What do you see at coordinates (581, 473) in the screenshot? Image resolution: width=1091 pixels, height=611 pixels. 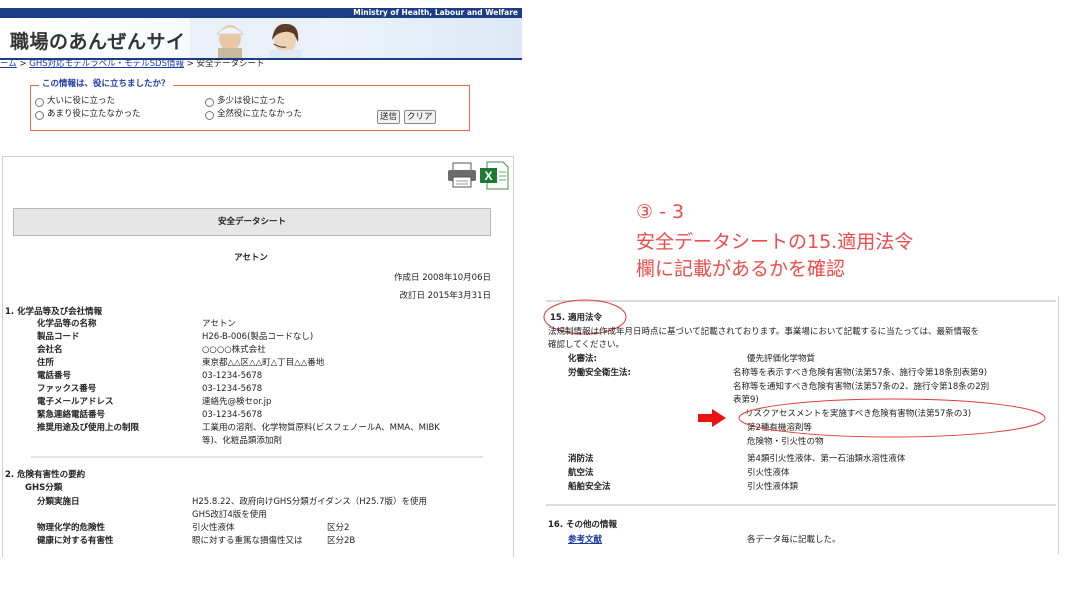 I see `law-label: 航空法` at bounding box center [581, 473].